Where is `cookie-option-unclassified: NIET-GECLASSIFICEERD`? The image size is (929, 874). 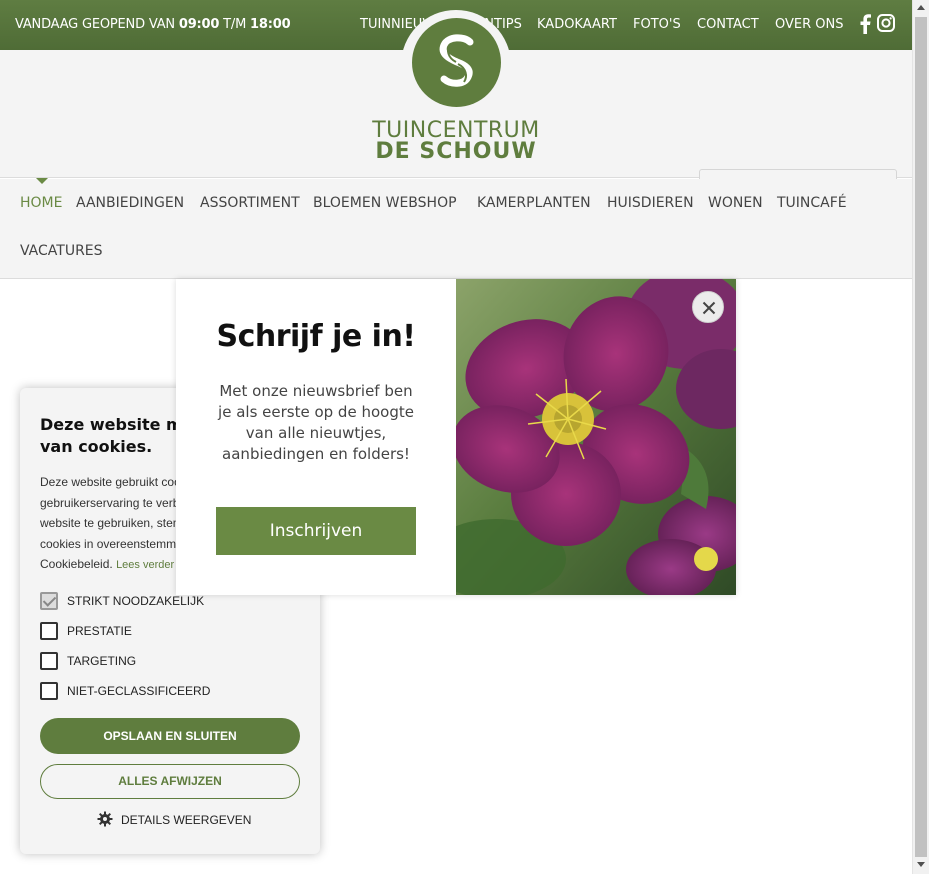 cookie-option-unclassified: NIET-GECLASSIFICEERD is located at coordinates (170, 691).